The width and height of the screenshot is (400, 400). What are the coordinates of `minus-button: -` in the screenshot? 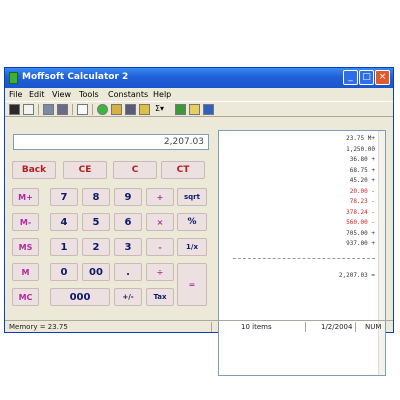 It's located at (160, 247).